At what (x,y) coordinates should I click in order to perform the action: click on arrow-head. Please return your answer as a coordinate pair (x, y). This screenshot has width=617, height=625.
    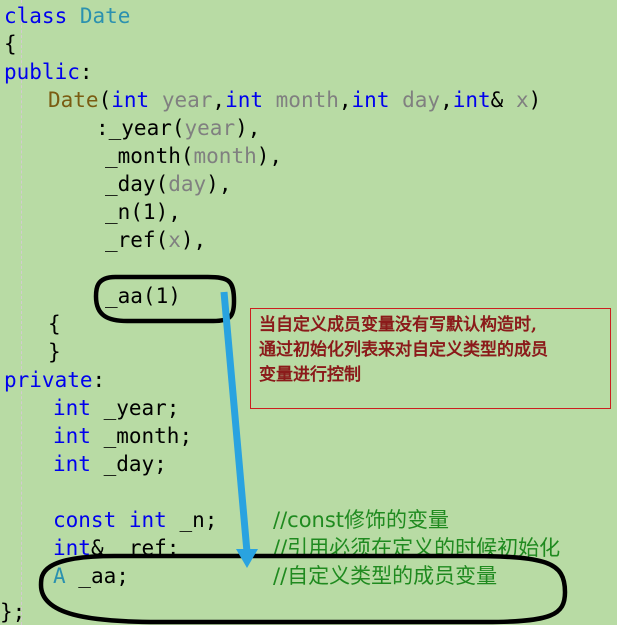
    Looking at the image, I should click on (247, 558).